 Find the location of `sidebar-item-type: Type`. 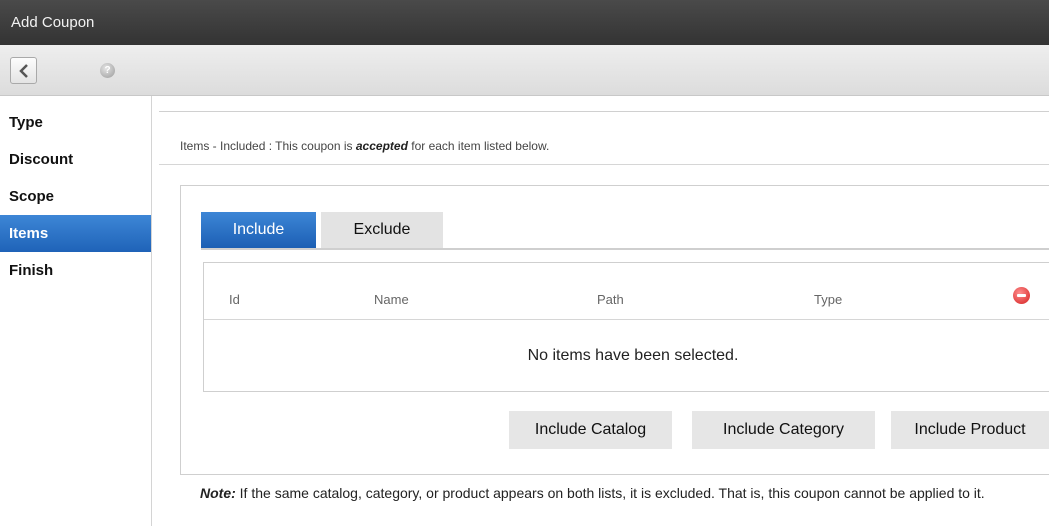

sidebar-item-type: Type is located at coordinates (75, 122).